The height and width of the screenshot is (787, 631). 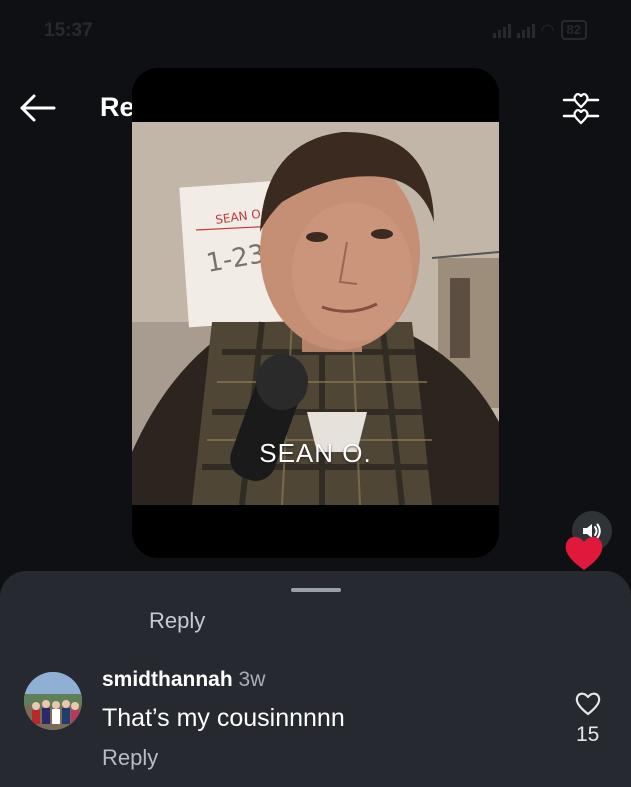 What do you see at coordinates (177, 621) in the screenshot?
I see `reply-button: Reply` at bounding box center [177, 621].